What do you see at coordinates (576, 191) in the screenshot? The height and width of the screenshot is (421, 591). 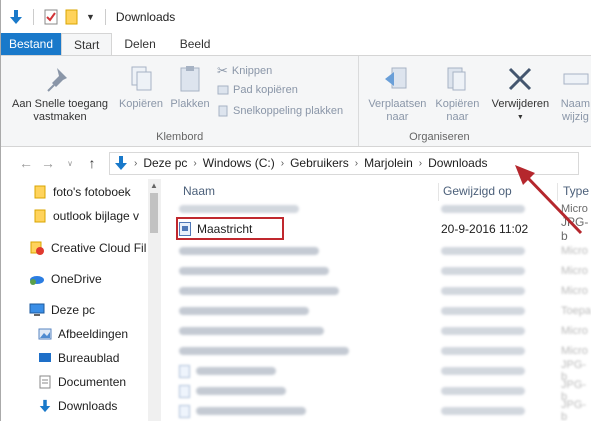 I see `column-header-type: Type` at bounding box center [576, 191].